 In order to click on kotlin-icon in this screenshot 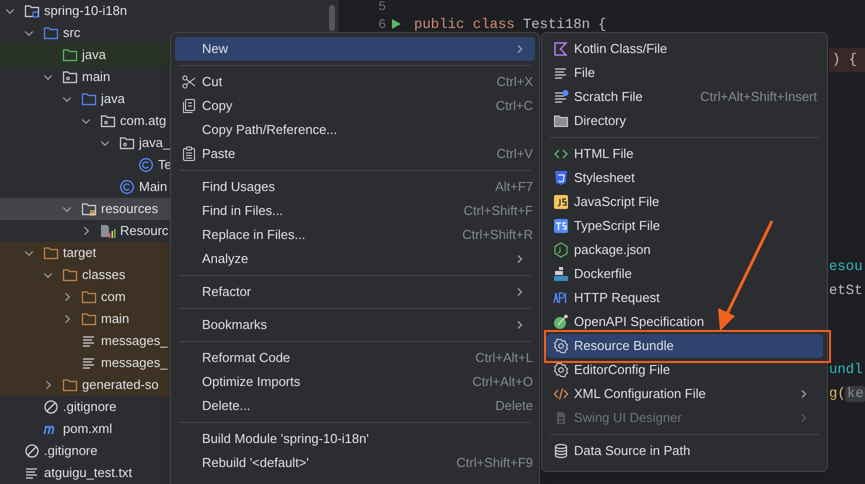, I will do `click(561, 49)`.